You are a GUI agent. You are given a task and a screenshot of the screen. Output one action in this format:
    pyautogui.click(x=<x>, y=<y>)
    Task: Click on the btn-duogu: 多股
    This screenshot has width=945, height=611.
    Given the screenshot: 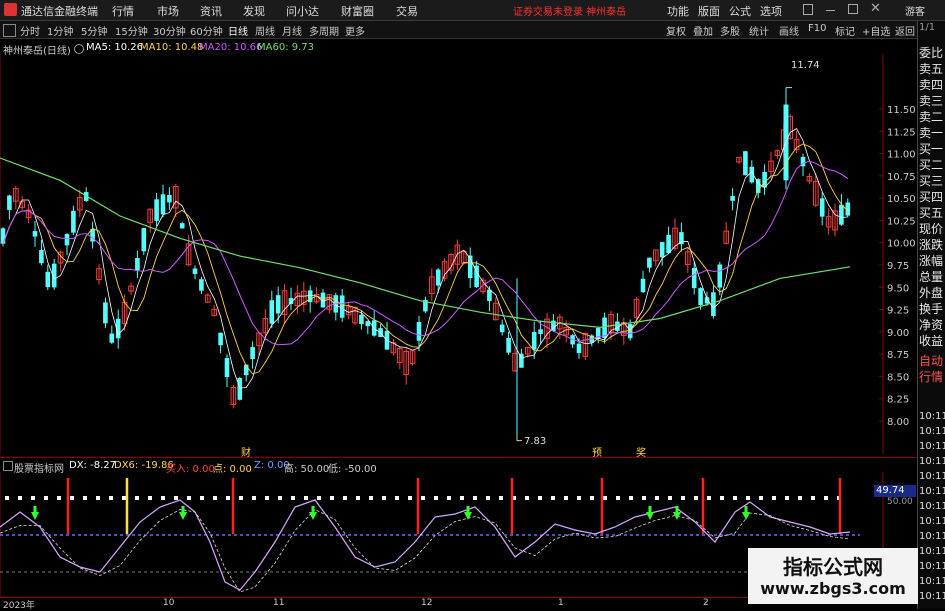 What is the action you would take?
    pyautogui.click(x=730, y=30)
    